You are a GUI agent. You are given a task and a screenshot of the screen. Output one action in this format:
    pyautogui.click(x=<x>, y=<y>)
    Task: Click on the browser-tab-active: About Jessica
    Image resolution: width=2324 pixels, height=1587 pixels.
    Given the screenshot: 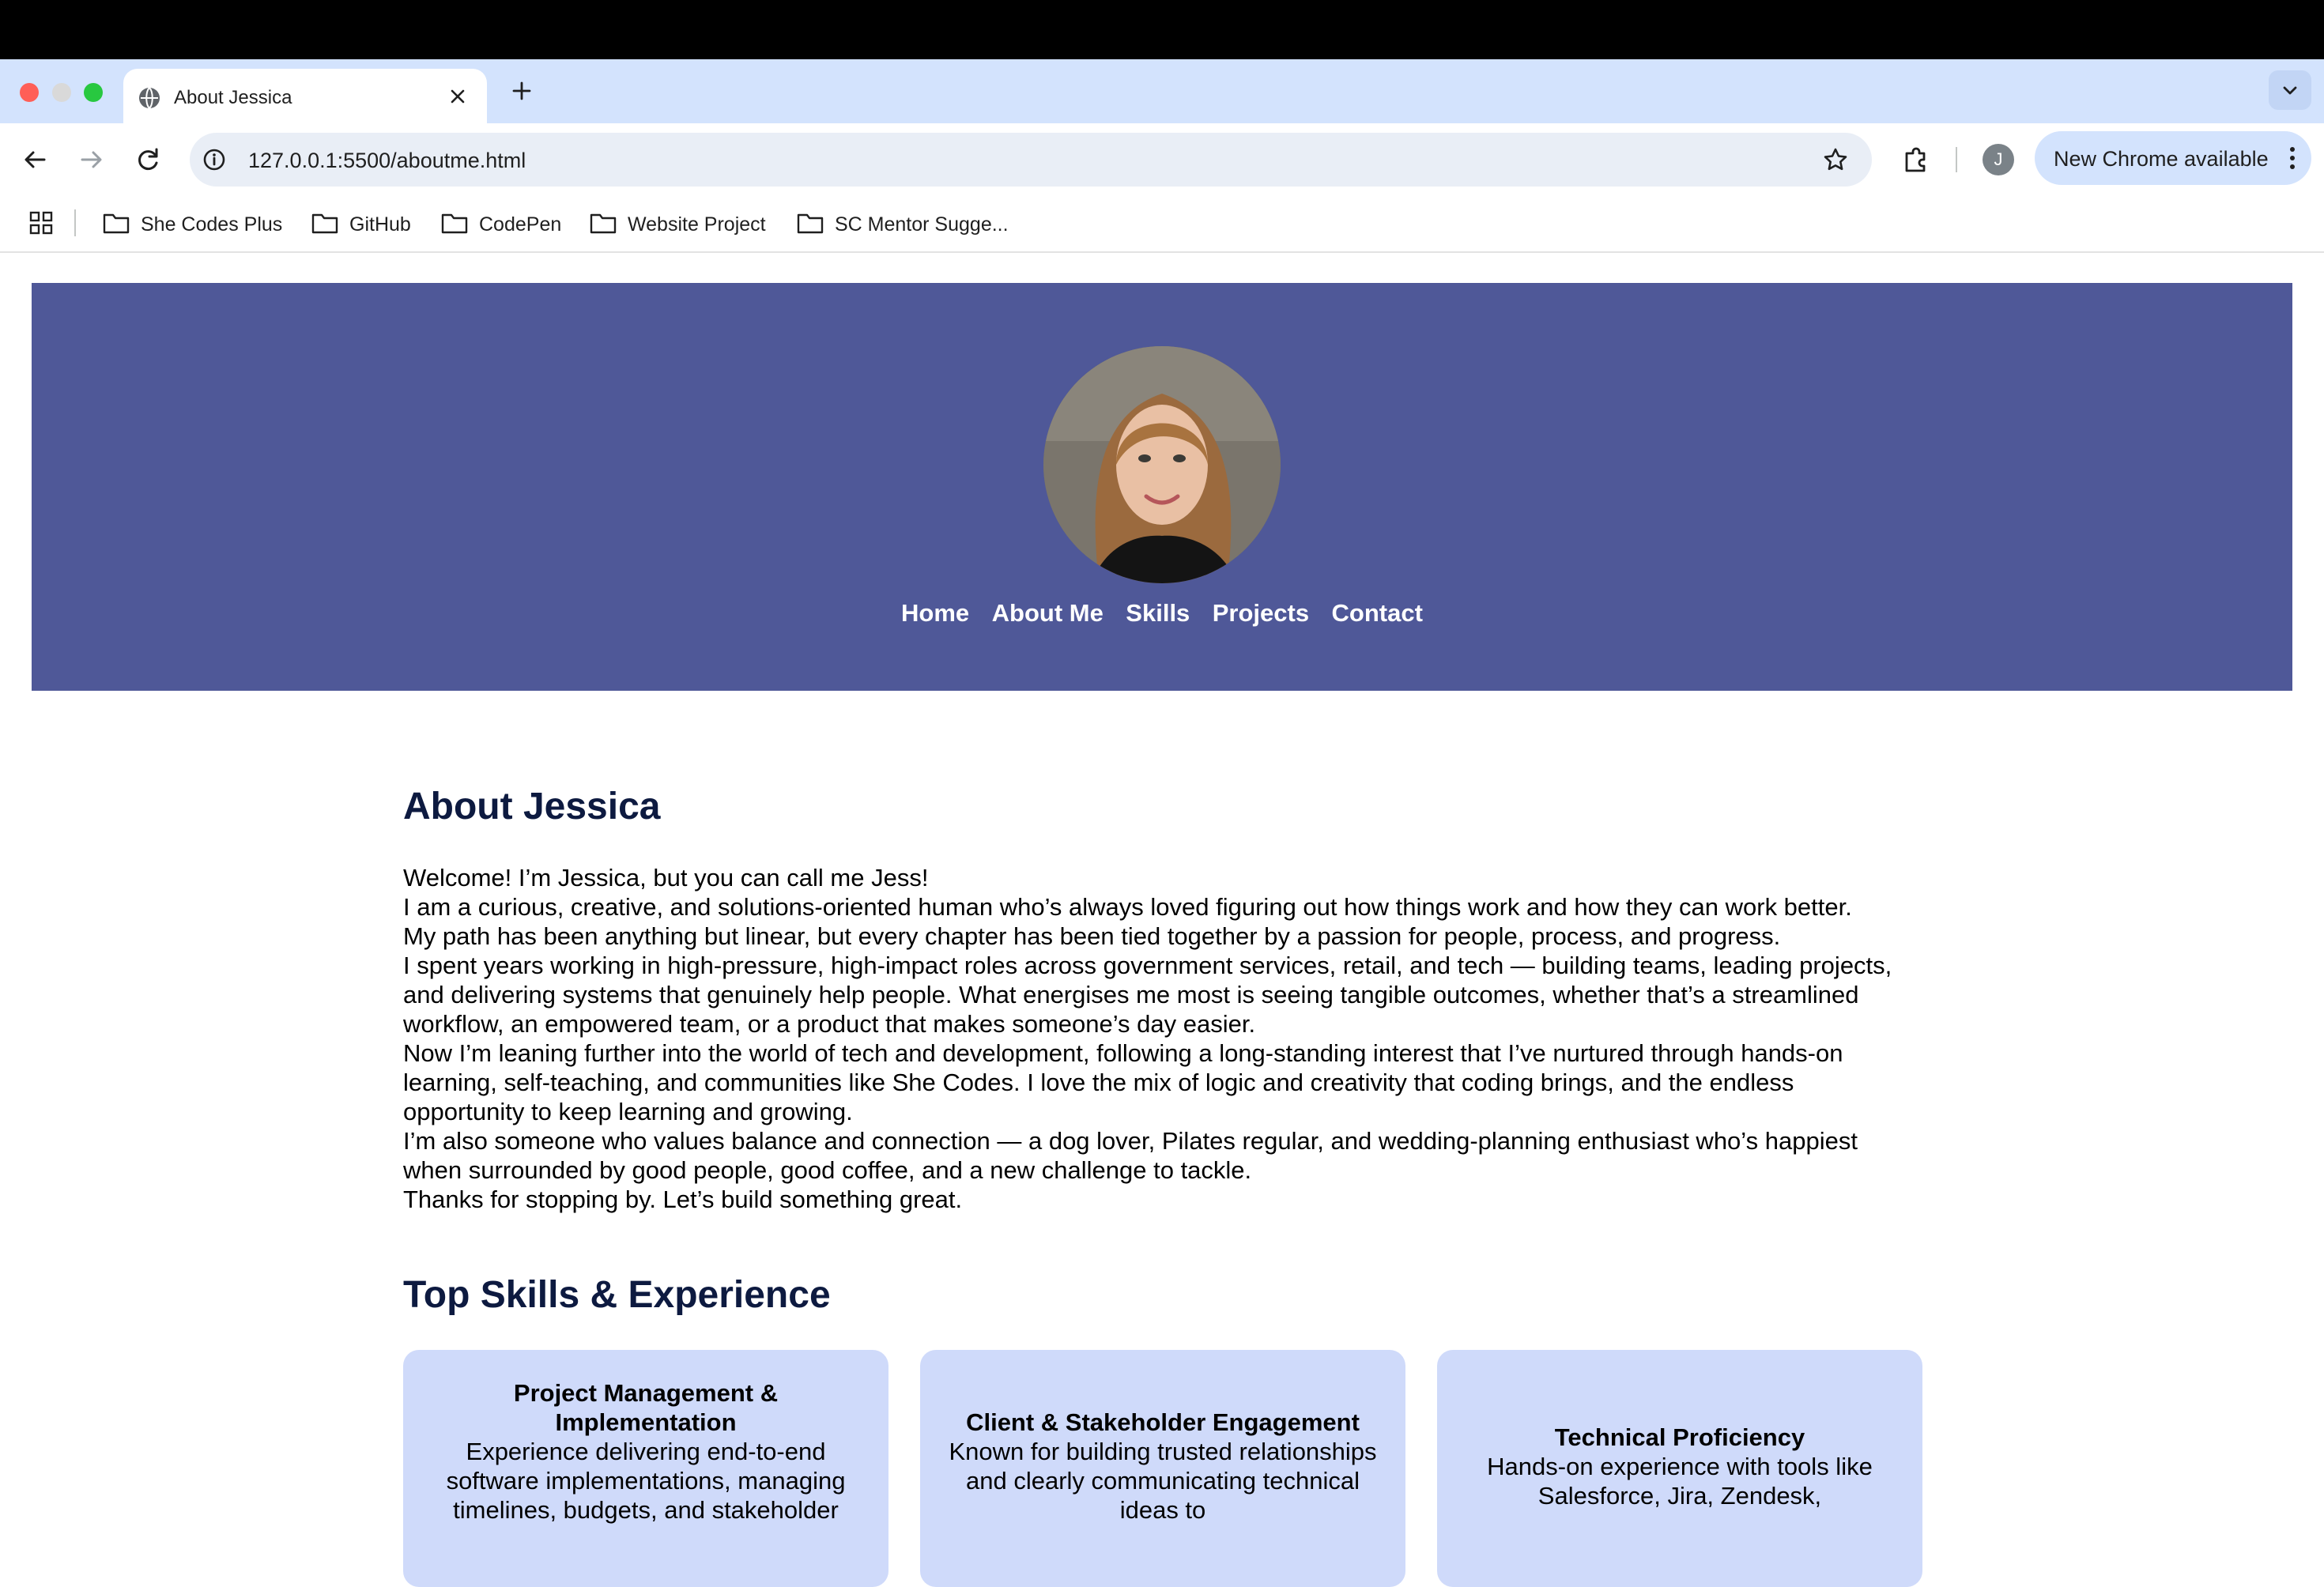 What is the action you would take?
    pyautogui.click(x=305, y=96)
    